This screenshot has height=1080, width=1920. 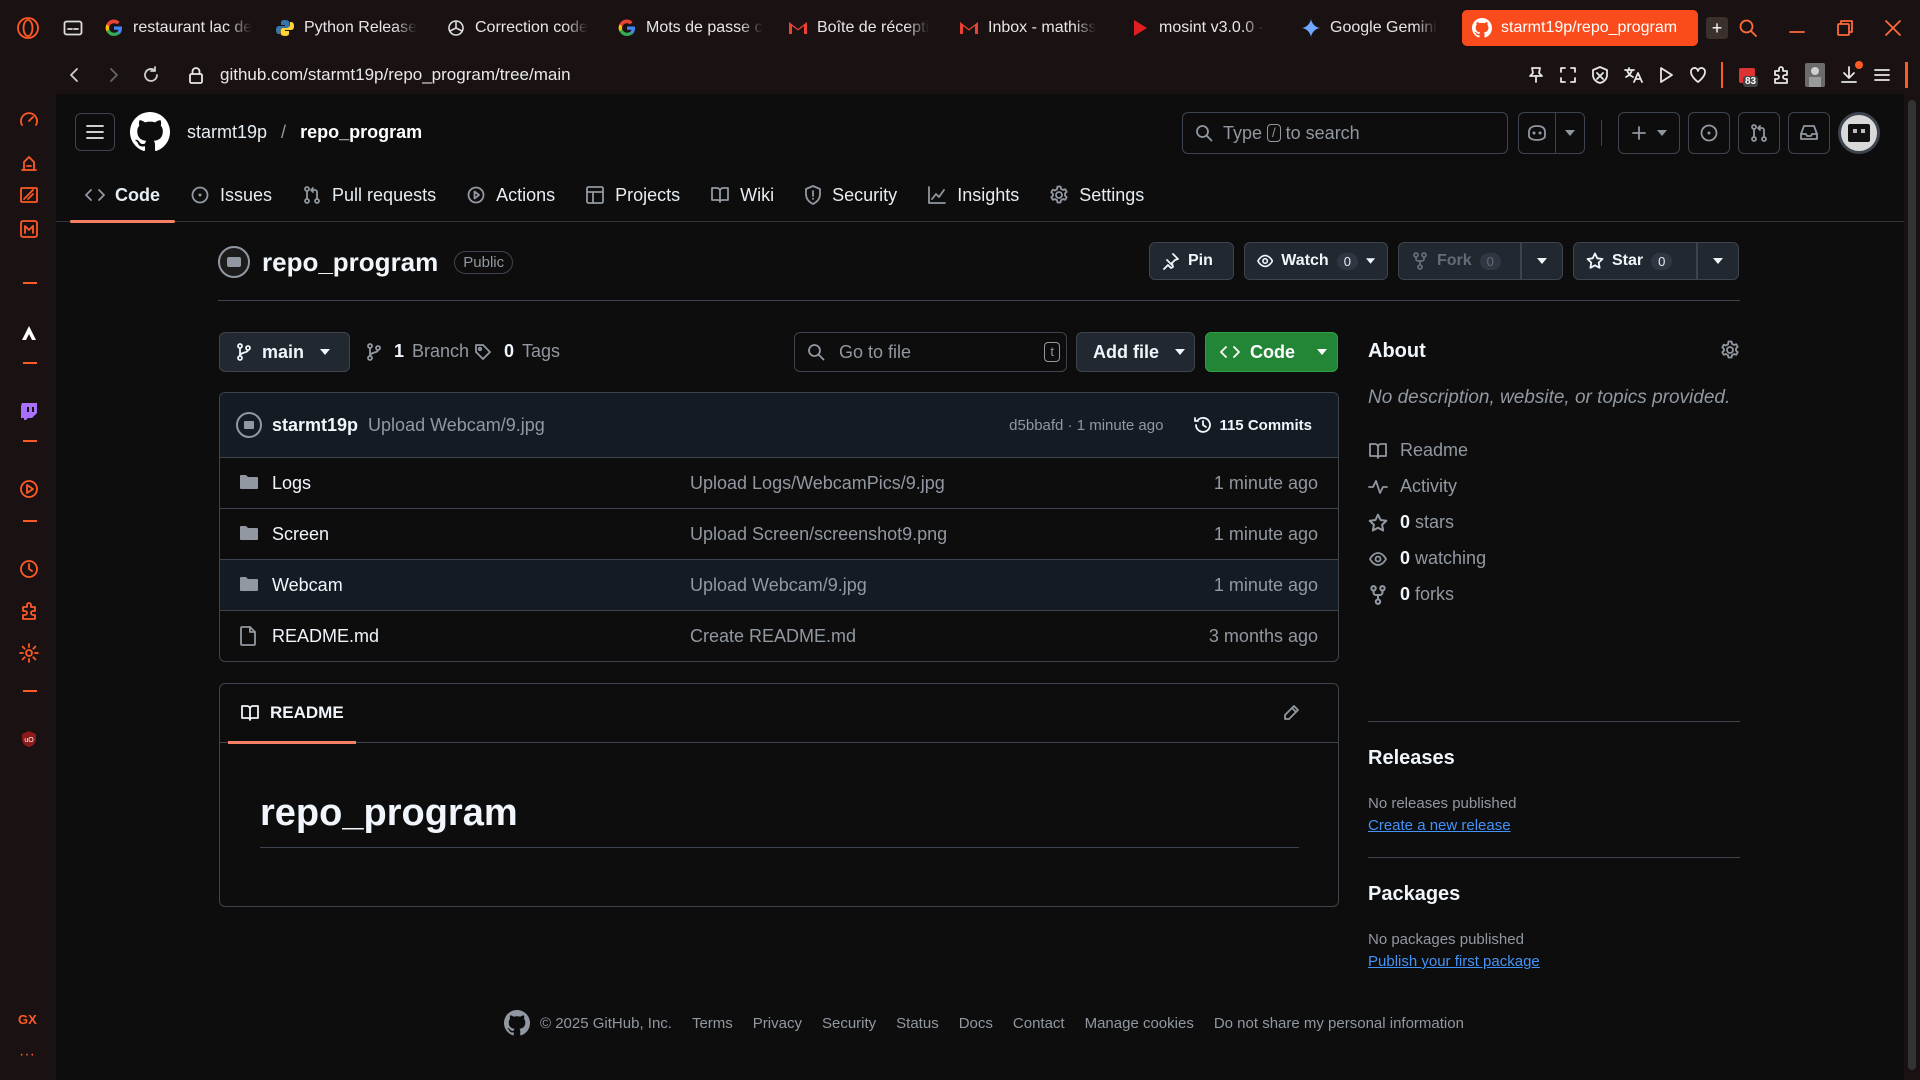 I want to click on adblock-icon, so click(x=1600, y=75).